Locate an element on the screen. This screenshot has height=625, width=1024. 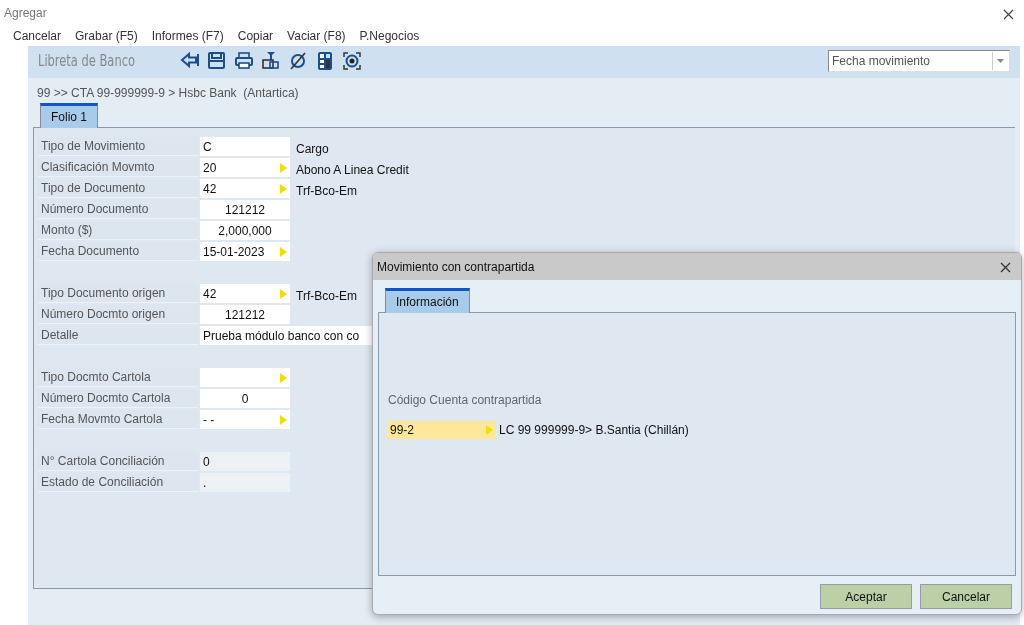
toolbar-slashed-circle-icon is located at coordinates (298, 61).